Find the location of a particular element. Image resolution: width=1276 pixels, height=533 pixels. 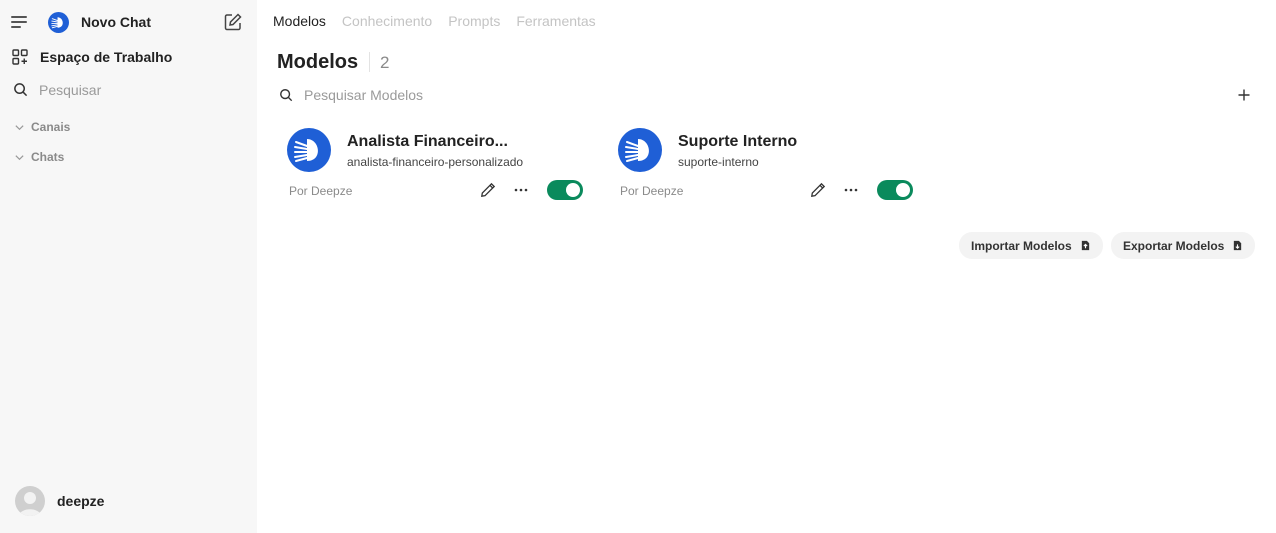

tab-modelos: Modelos is located at coordinates (299, 21).